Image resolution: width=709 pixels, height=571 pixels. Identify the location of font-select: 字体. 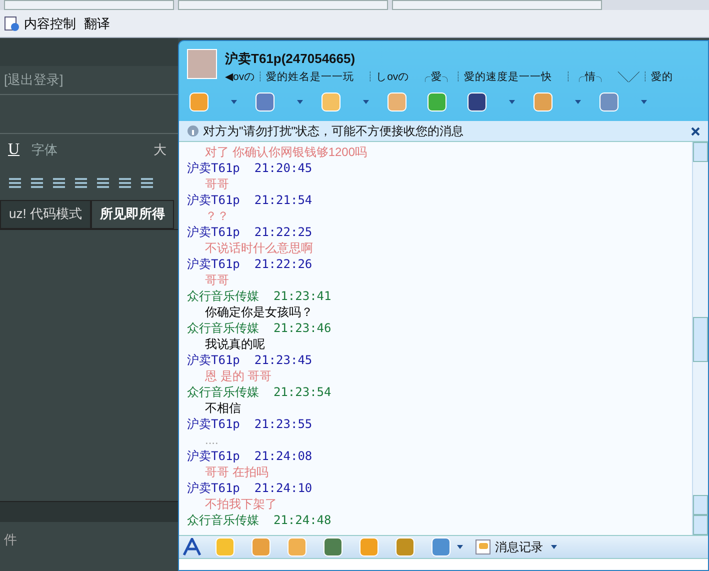
(87, 150).